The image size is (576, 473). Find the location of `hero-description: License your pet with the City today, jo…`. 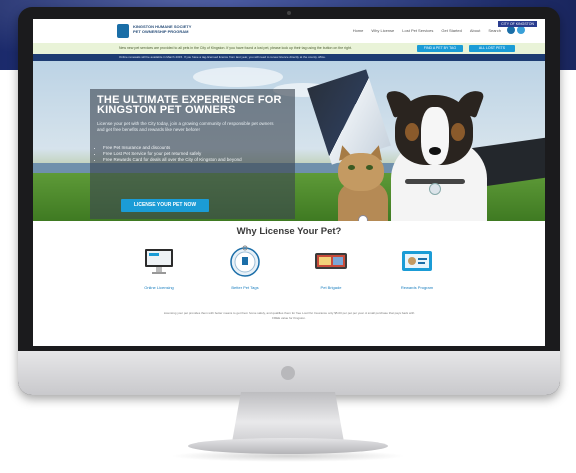

hero-description: License your pet with the City today, jo… is located at coordinates (185, 126).